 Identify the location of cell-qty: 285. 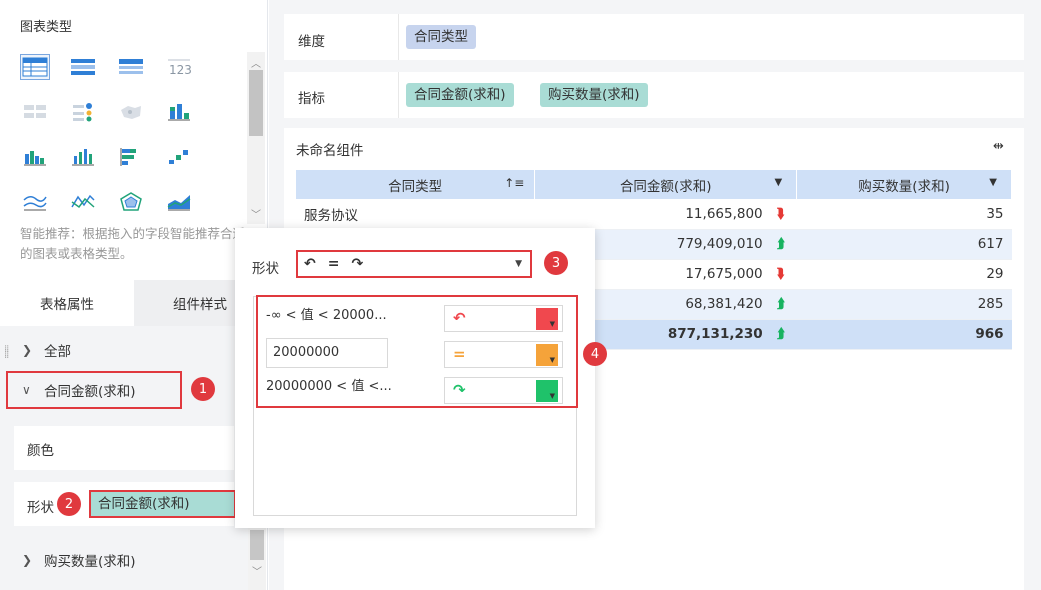
(904, 304).